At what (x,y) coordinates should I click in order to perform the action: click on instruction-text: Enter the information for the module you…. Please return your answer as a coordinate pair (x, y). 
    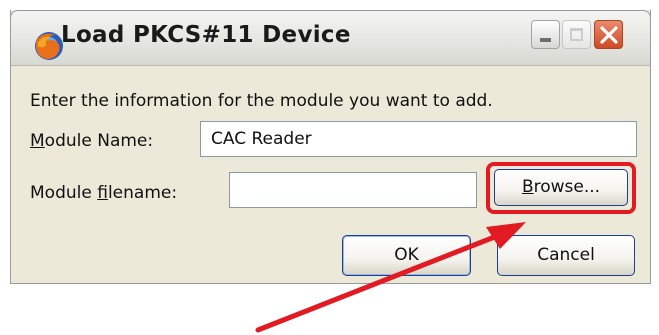
    Looking at the image, I should click on (261, 101).